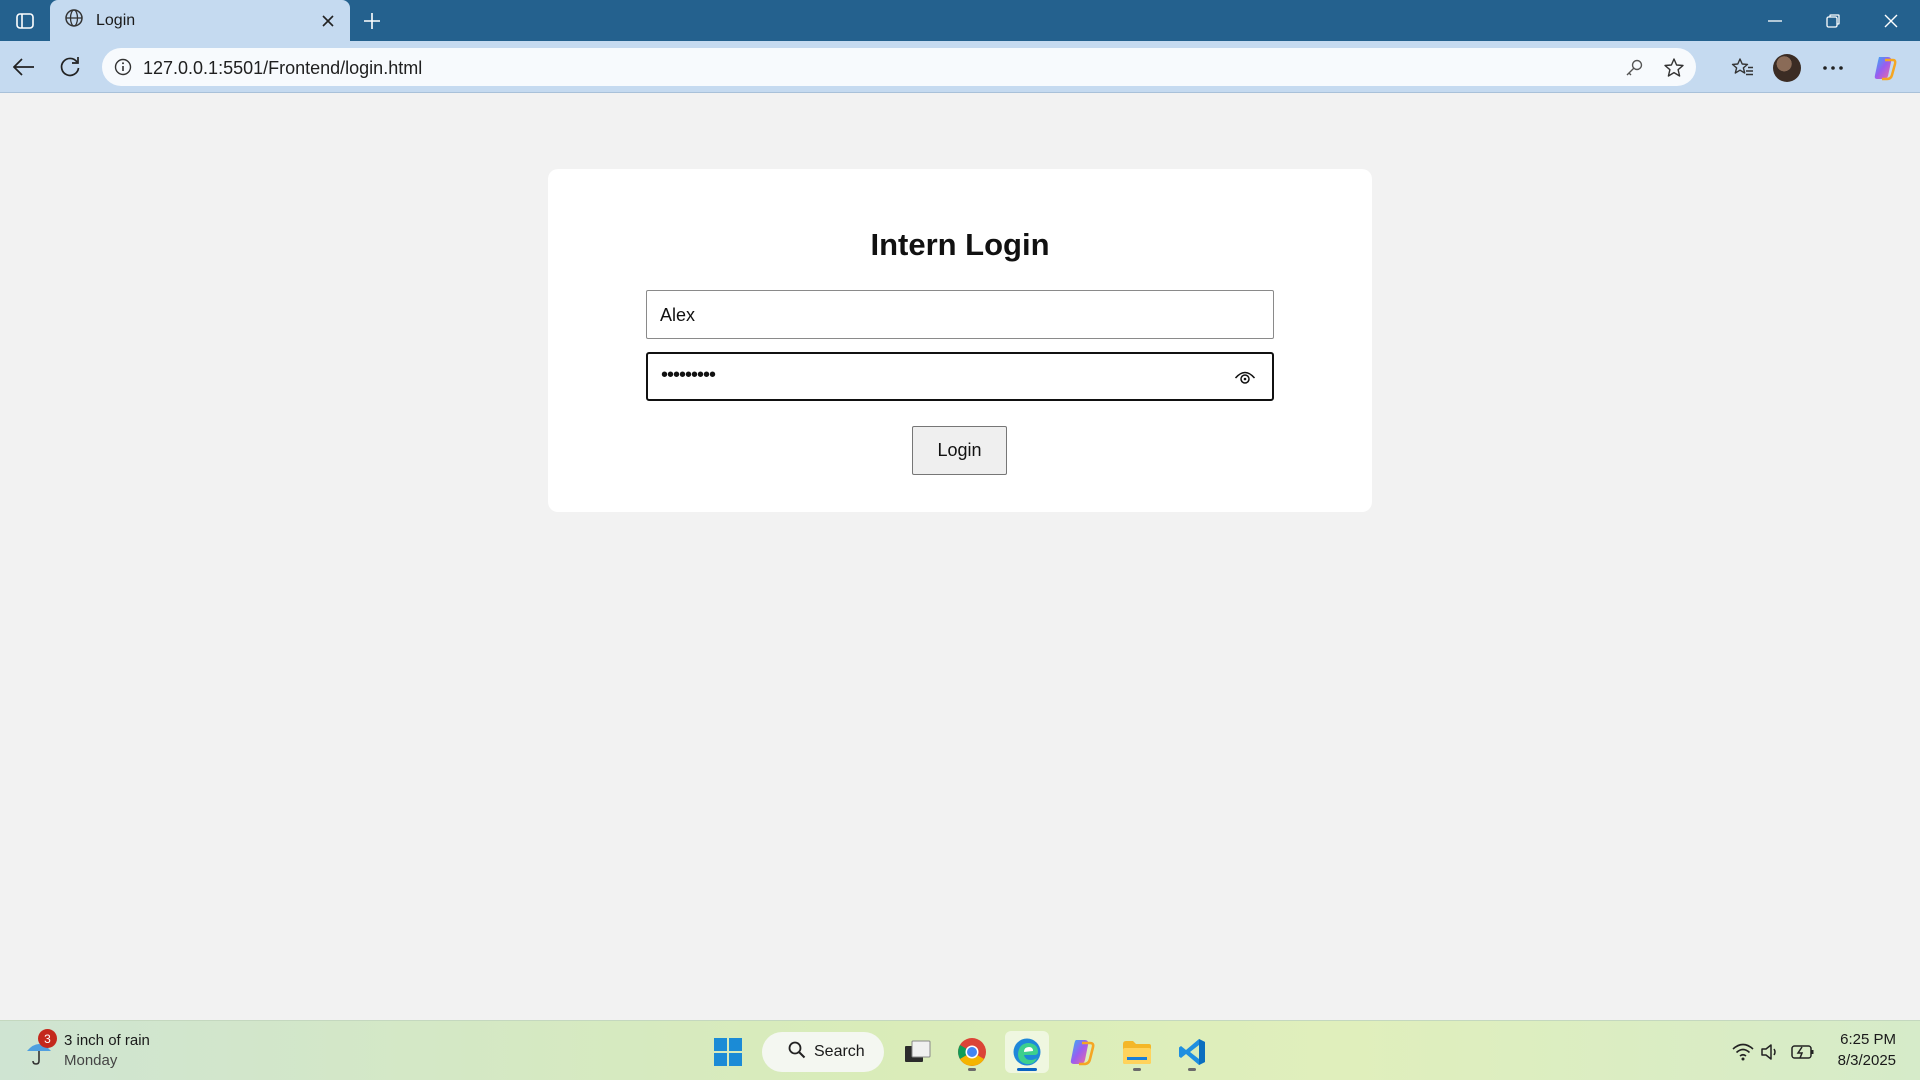 The image size is (1920, 1080). What do you see at coordinates (972, 1052) in the screenshot?
I see `chrome-icon` at bounding box center [972, 1052].